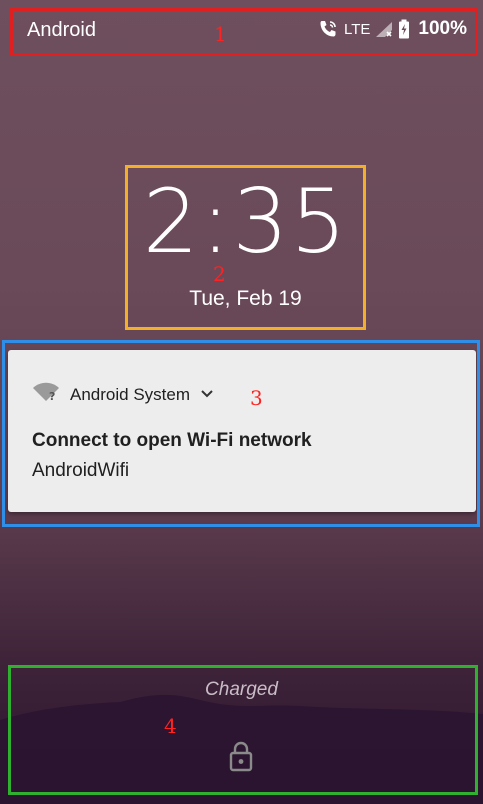 This screenshot has width=483, height=804. Describe the element at coordinates (130, 394) in the screenshot. I see `notification-app-name: Android System` at that location.